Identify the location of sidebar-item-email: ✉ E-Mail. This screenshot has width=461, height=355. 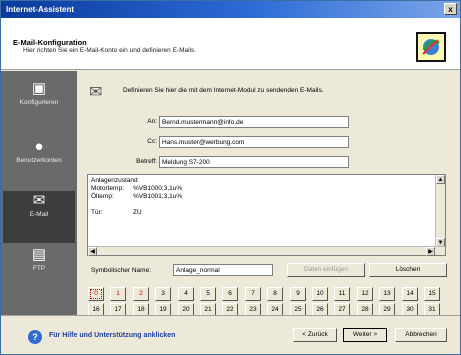
(39, 217).